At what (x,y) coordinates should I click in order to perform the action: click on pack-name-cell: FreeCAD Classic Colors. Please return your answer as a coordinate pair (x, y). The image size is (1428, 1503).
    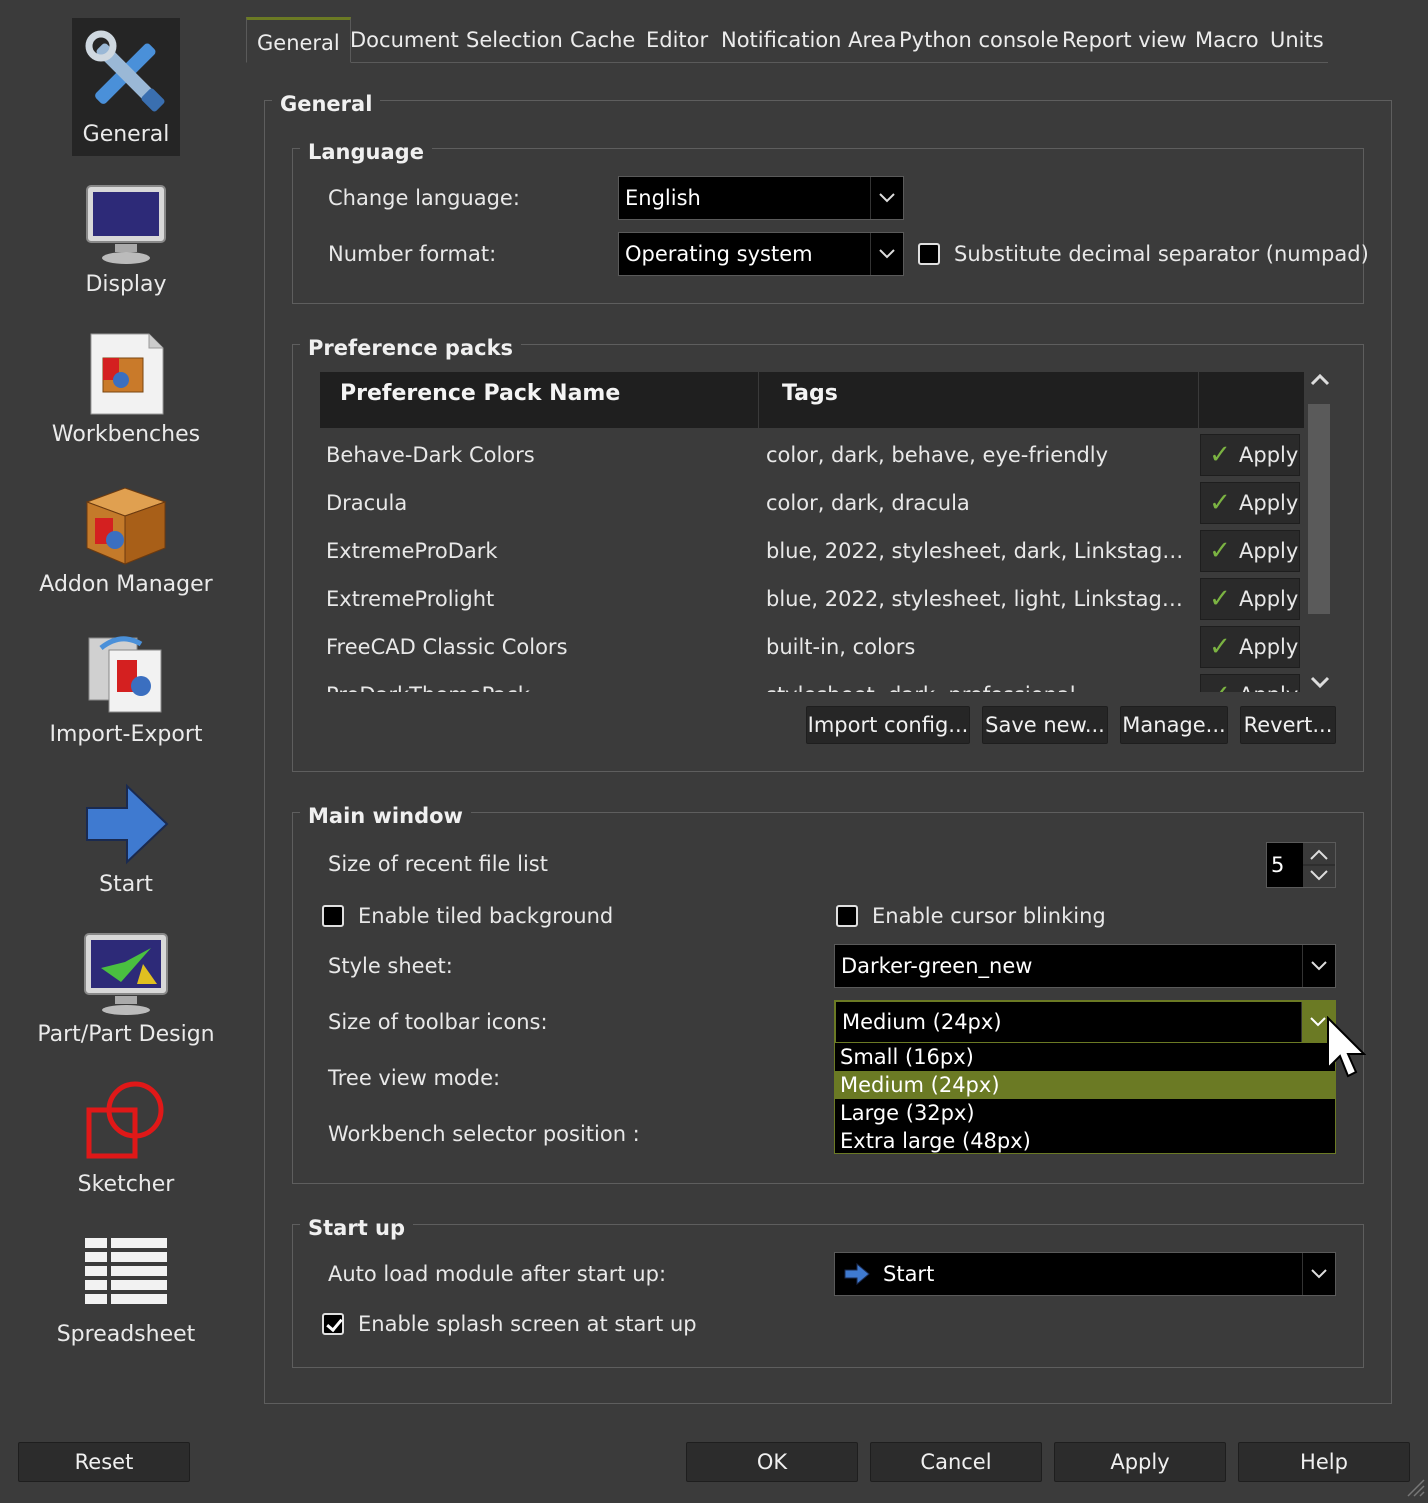
    Looking at the image, I should click on (447, 647).